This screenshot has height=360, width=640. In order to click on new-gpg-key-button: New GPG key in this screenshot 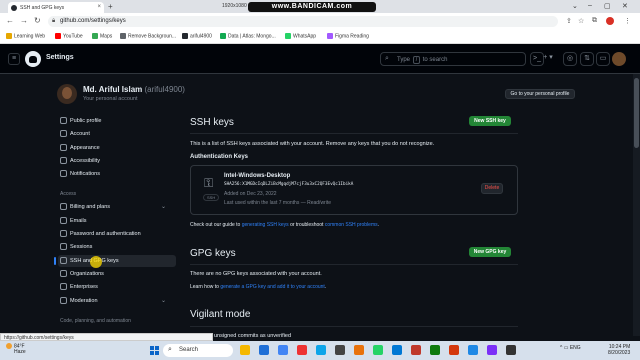, I will do `click(490, 252)`.